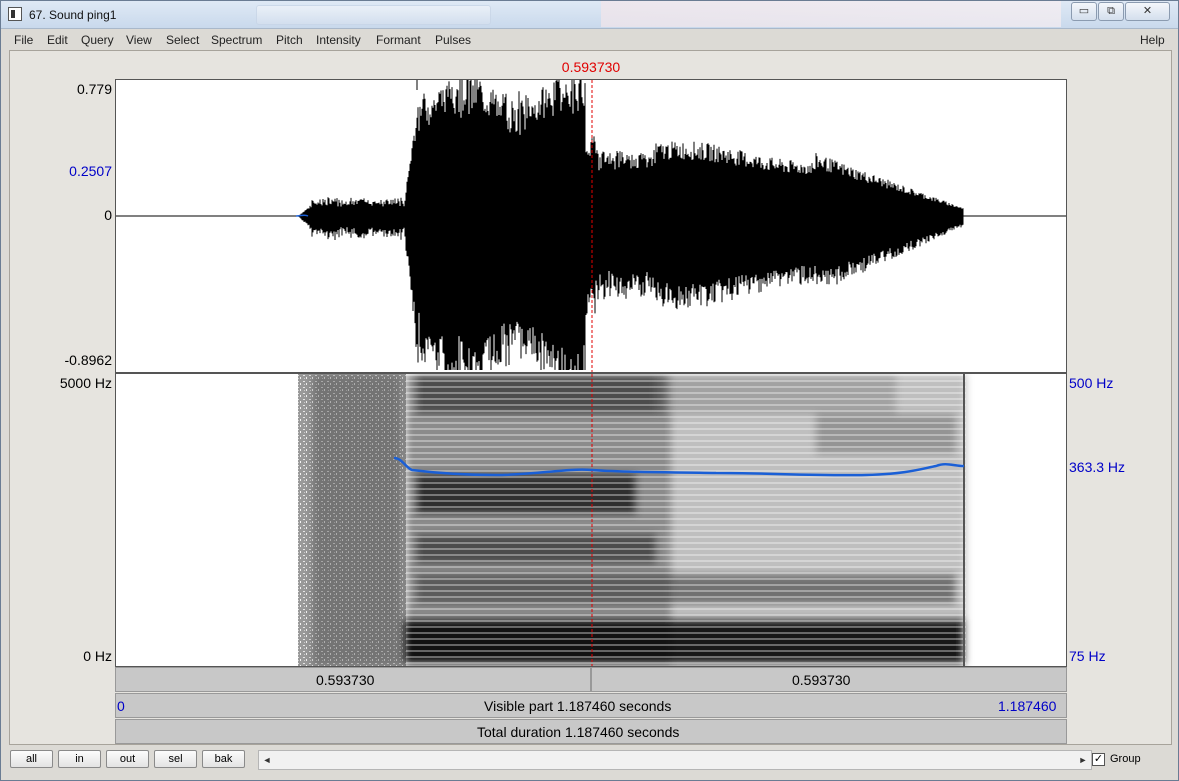  What do you see at coordinates (79, 759) in the screenshot?
I see `zoom-in-button: in` at bounding box center [79, 759].